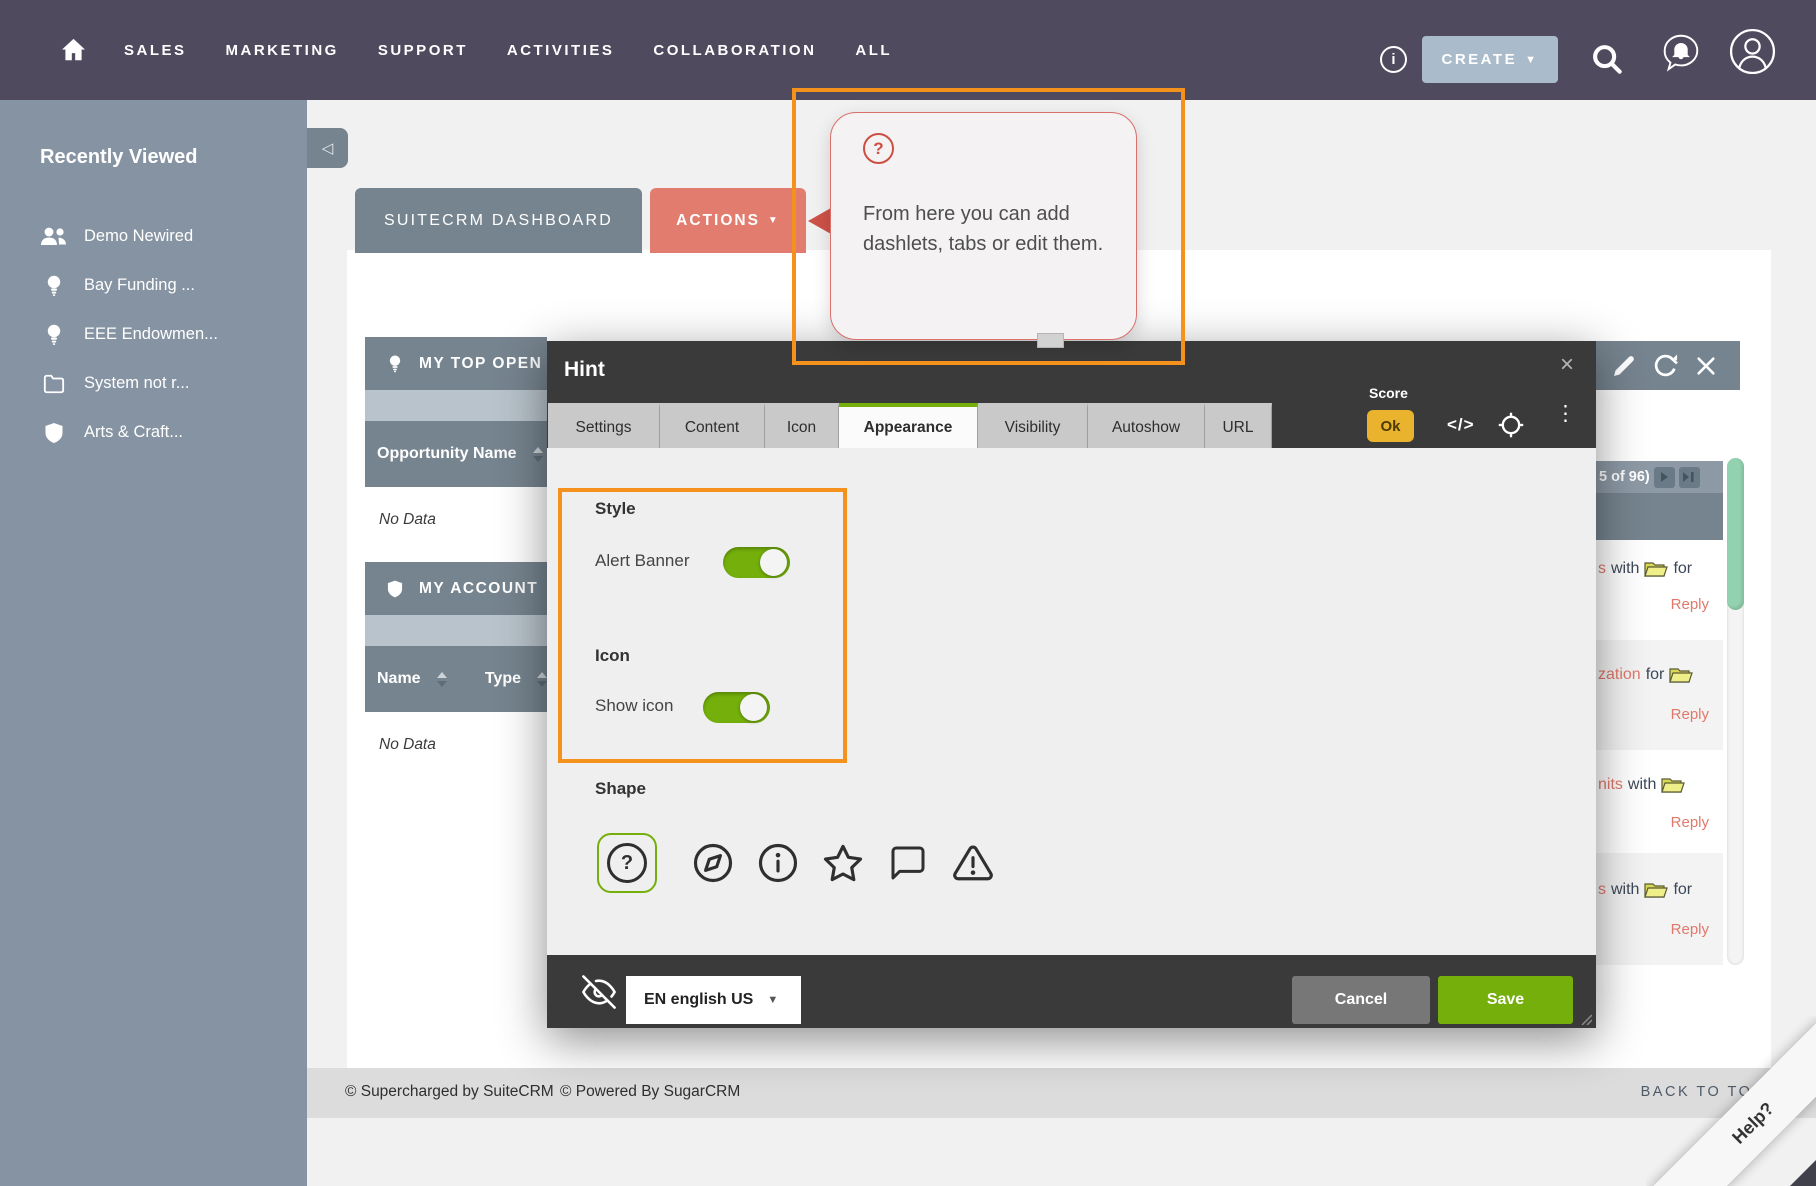  Describe the element at coordinates (1659, 801) in the screenshot. I see `feed-item: nits with Reply` at that location.